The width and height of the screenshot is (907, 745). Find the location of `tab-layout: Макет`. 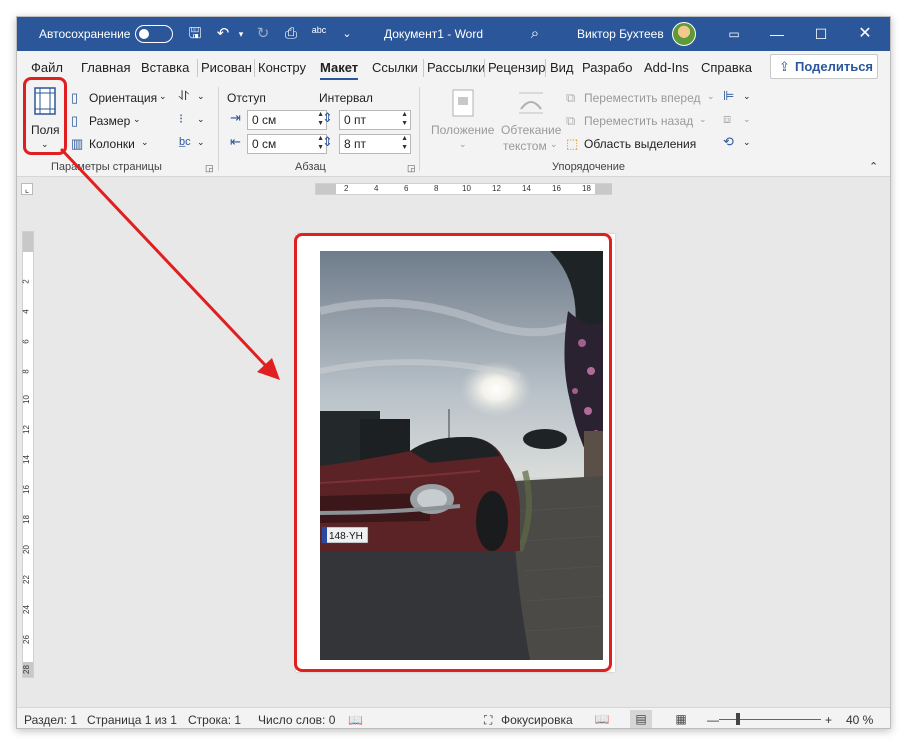

tab-layout: Макет is located at coordinates (339, 70).